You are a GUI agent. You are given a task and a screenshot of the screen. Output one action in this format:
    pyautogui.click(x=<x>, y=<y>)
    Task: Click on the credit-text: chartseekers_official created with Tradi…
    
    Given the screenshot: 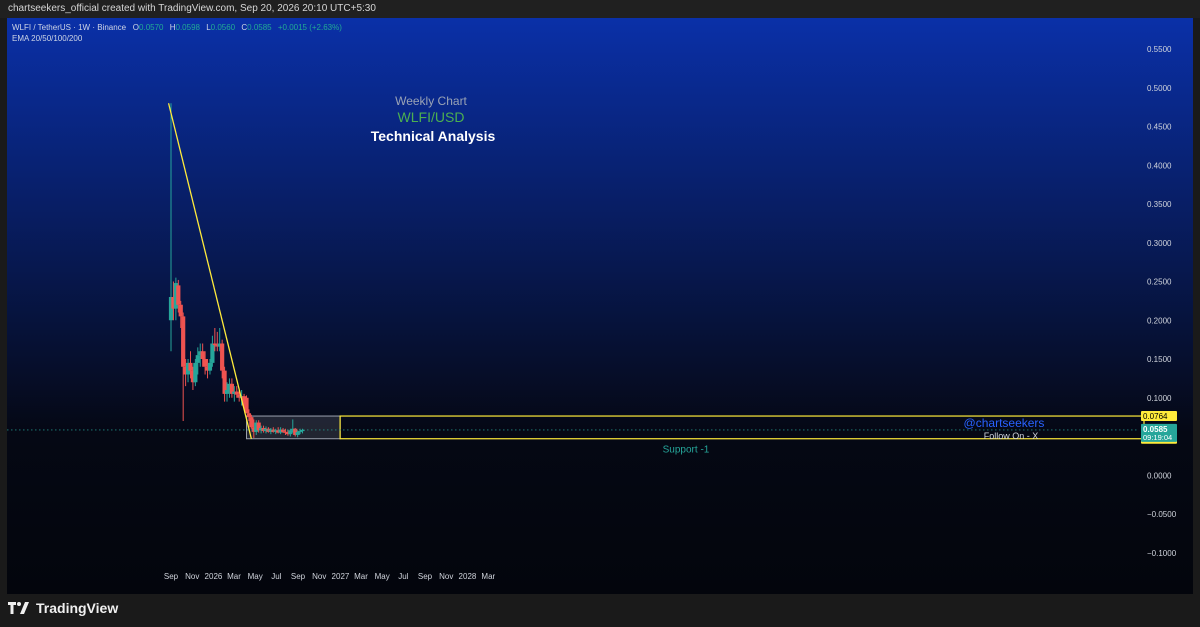 What is the action you would take?
    pyautogui.click(x=192, y=8)
    